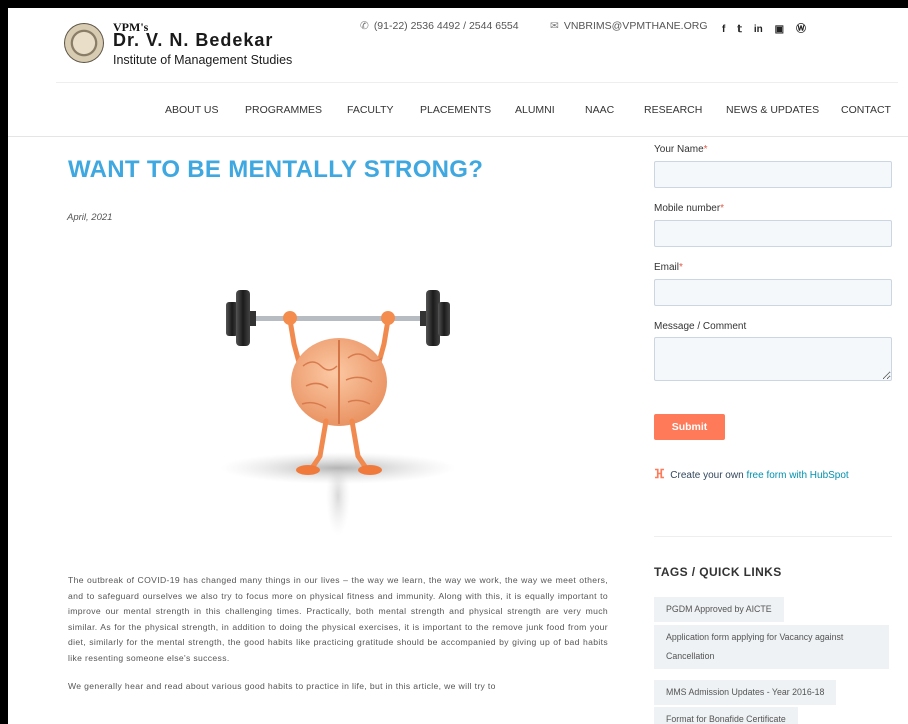 The width and height of the screenshot is (908, 724). Describe the element at coordinates (866, 110) in the screenshot. I see `nav-contact: CONTACT` at that location.